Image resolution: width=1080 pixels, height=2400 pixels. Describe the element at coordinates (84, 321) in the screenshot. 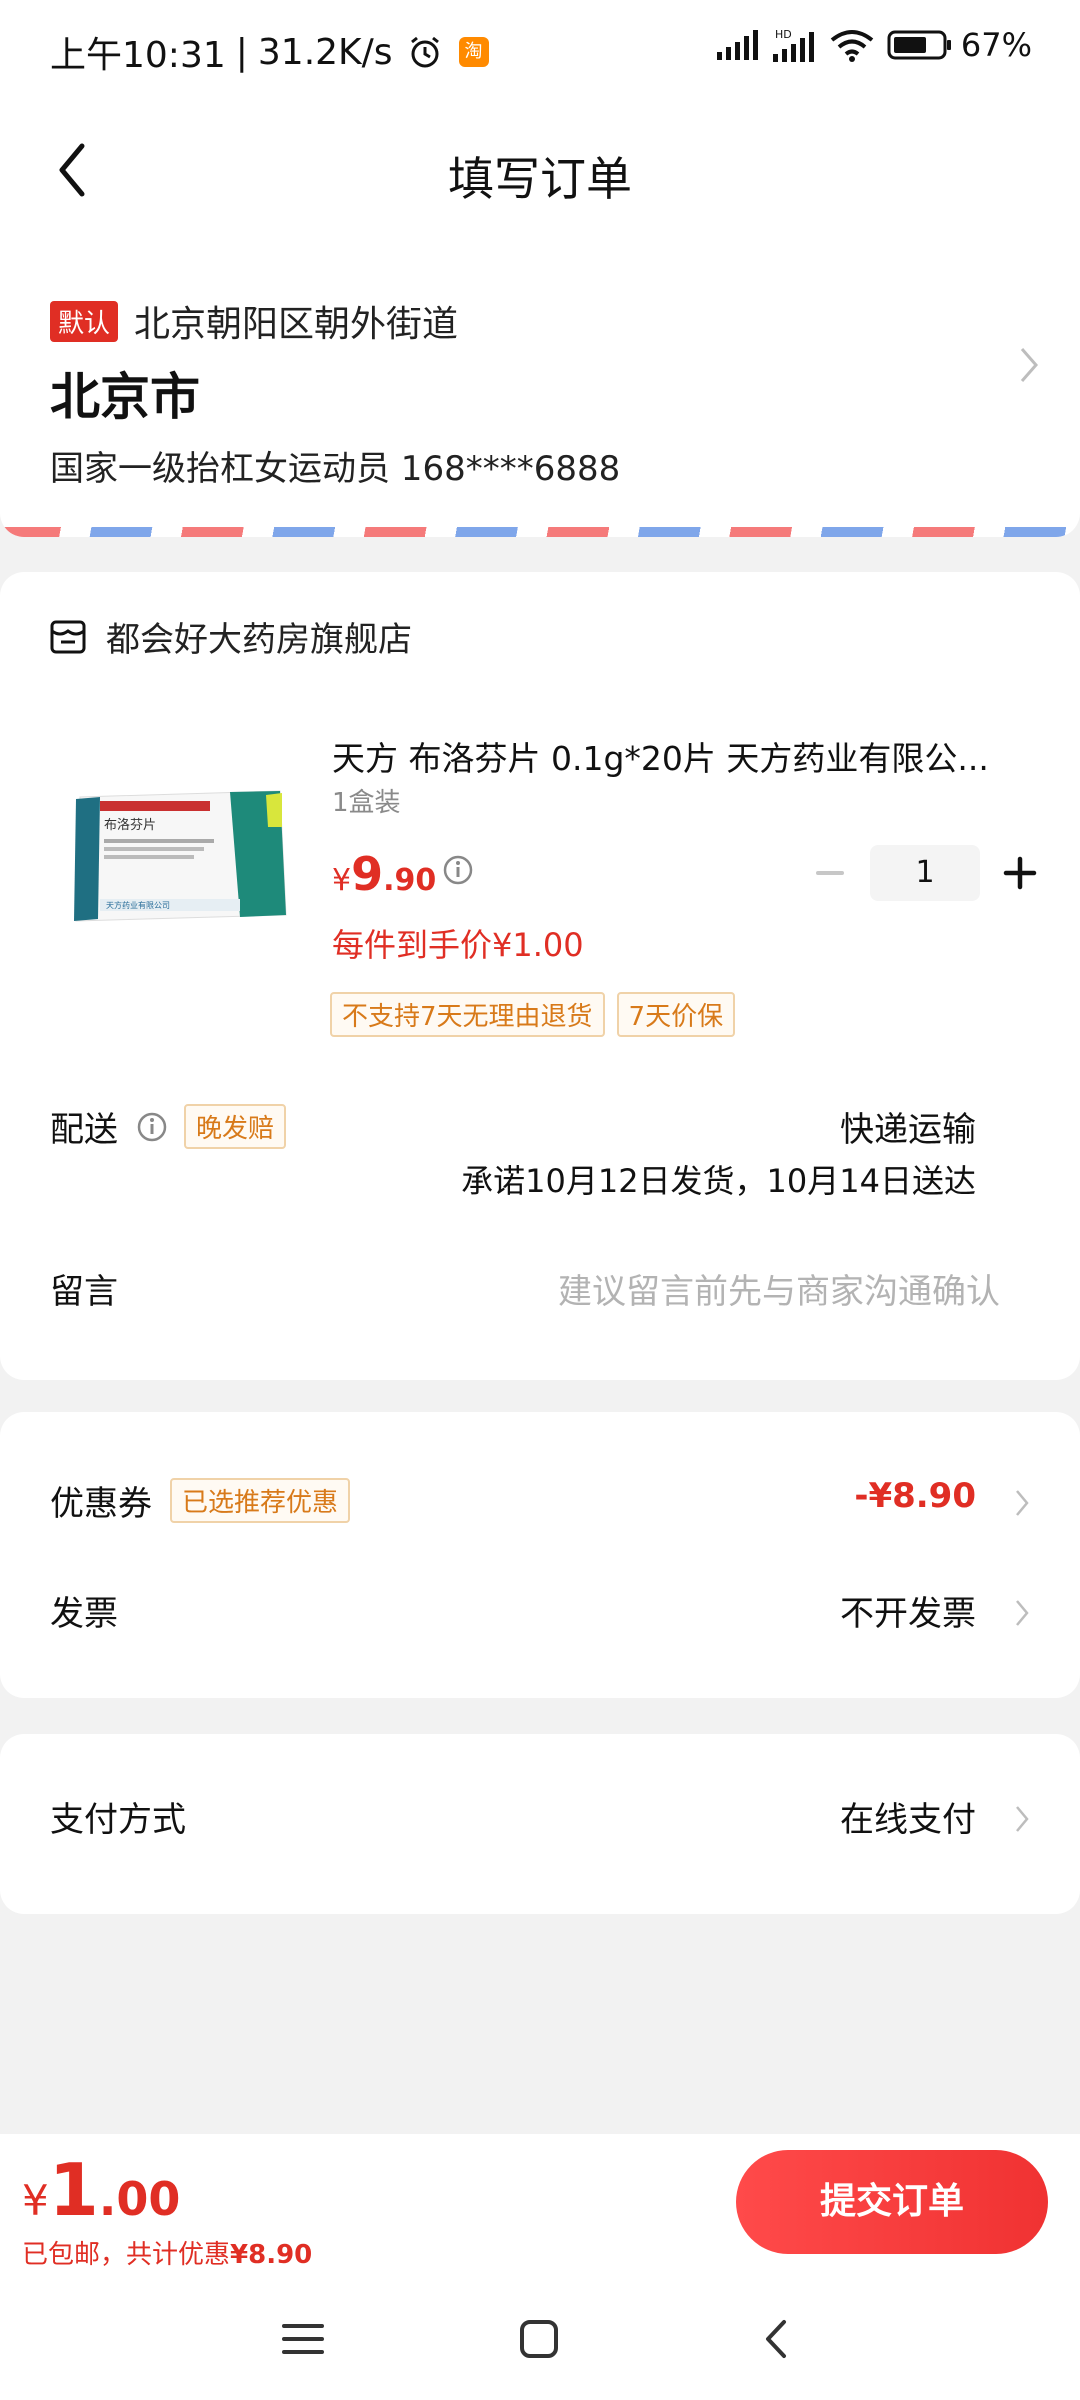

I see `default-address-tag: 默认` at that location.